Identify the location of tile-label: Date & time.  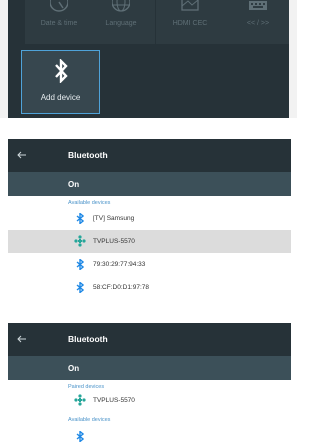
(59, 23).